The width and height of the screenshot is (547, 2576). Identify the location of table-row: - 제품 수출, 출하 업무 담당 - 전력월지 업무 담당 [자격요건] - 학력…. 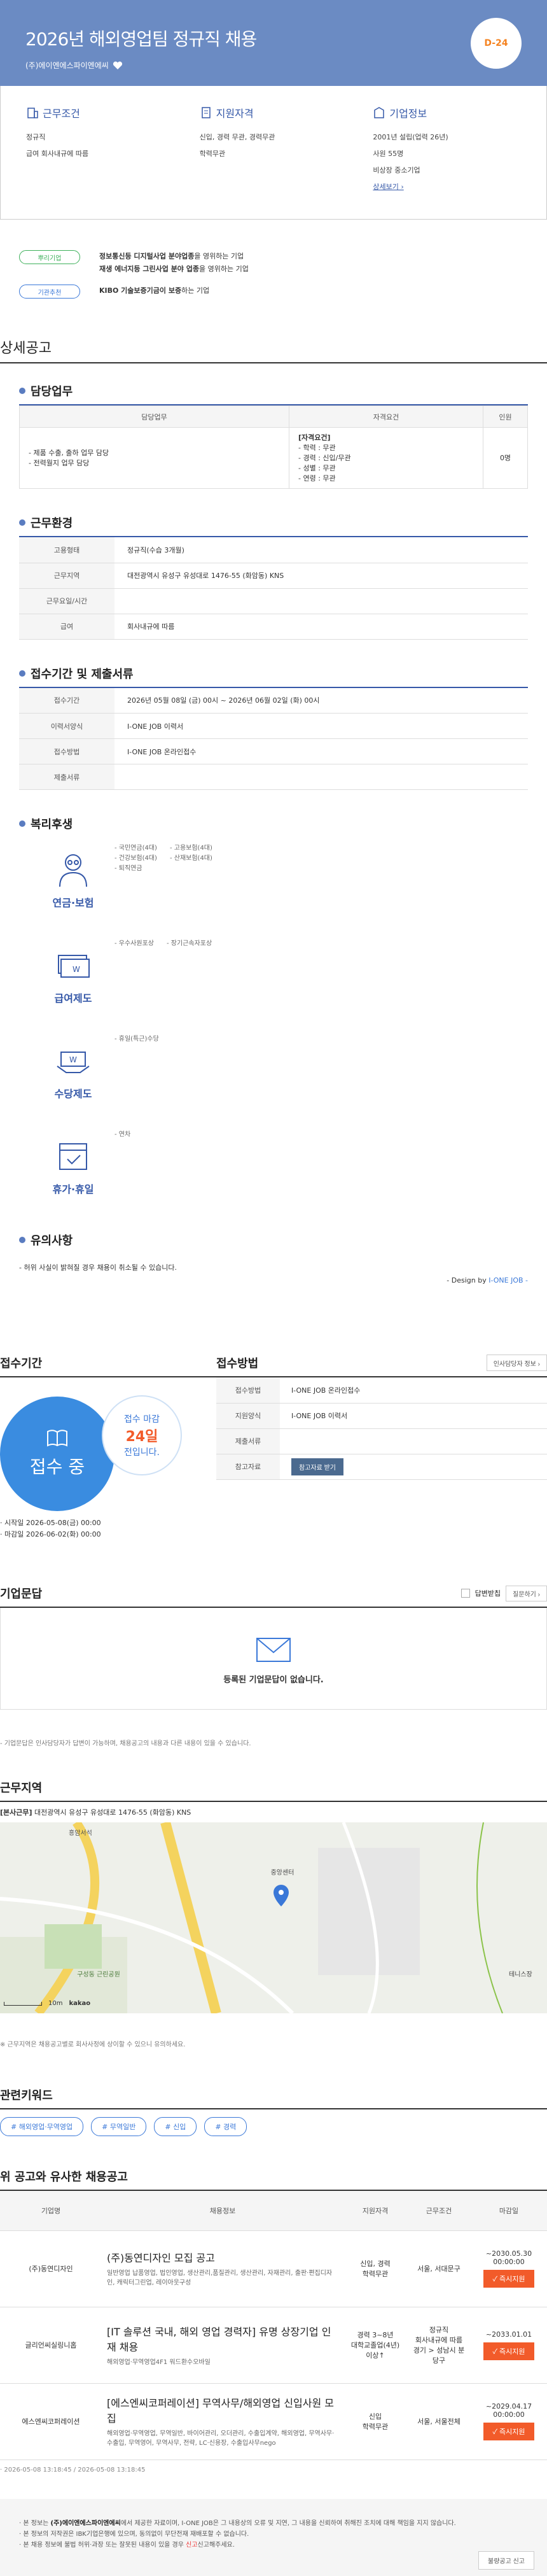
(273, 458).